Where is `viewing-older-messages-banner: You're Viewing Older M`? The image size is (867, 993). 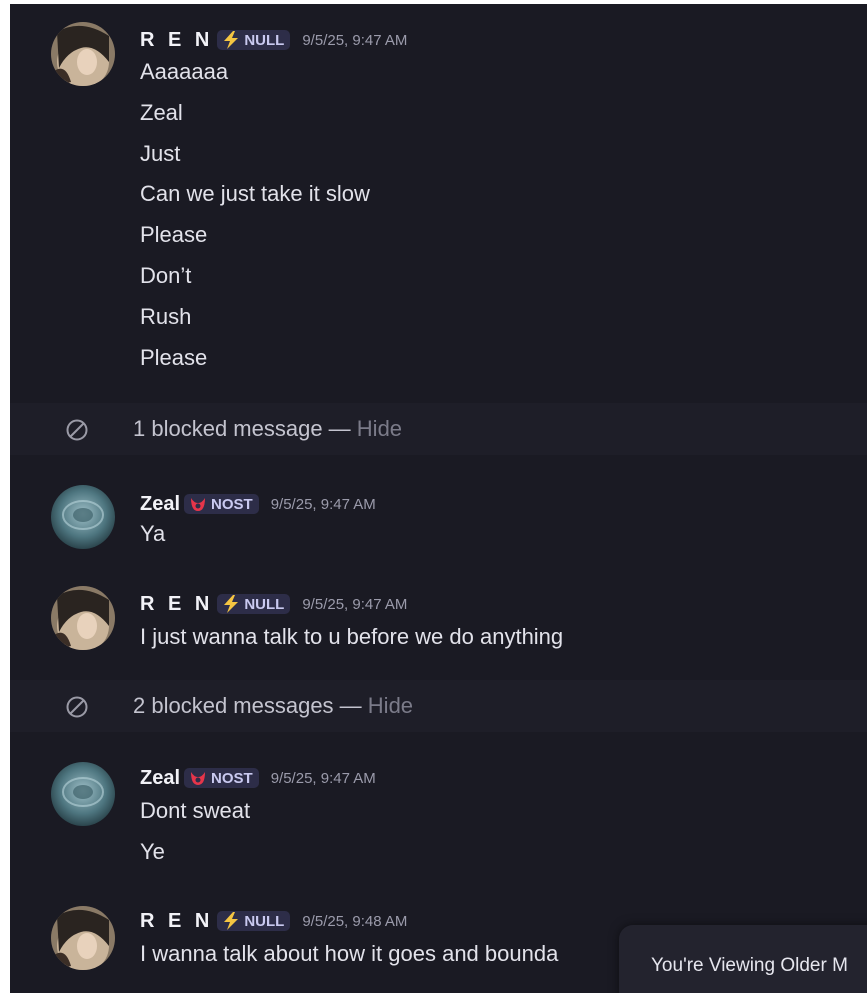 viewing-older-messages-banner: You're Viewing Older M is located at coordinates (743, 959).